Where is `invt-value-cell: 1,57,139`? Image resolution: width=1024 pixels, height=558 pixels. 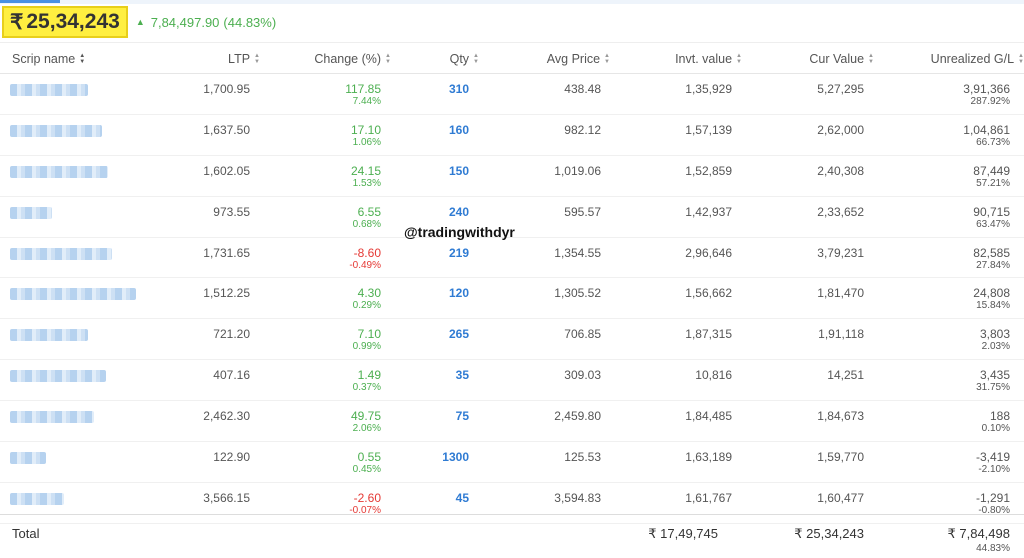 invt-value-cell: 1,57,139 is located at coordinates (708, 129).